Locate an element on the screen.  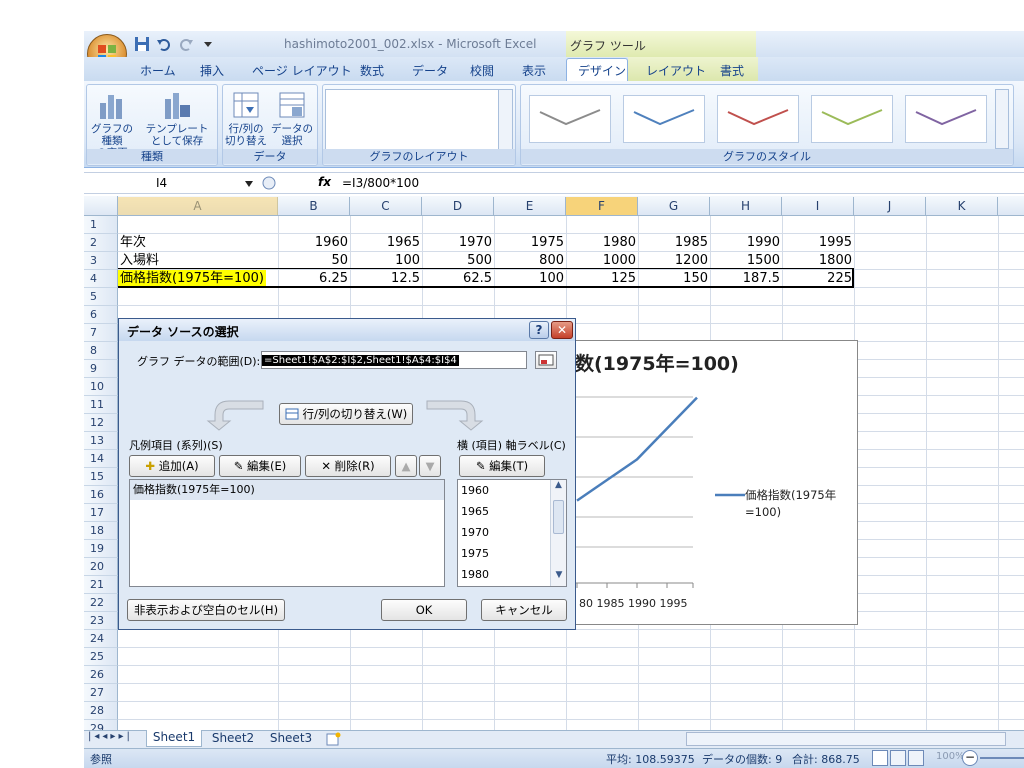
row-header: 3 is located at coordinates (101, 261).